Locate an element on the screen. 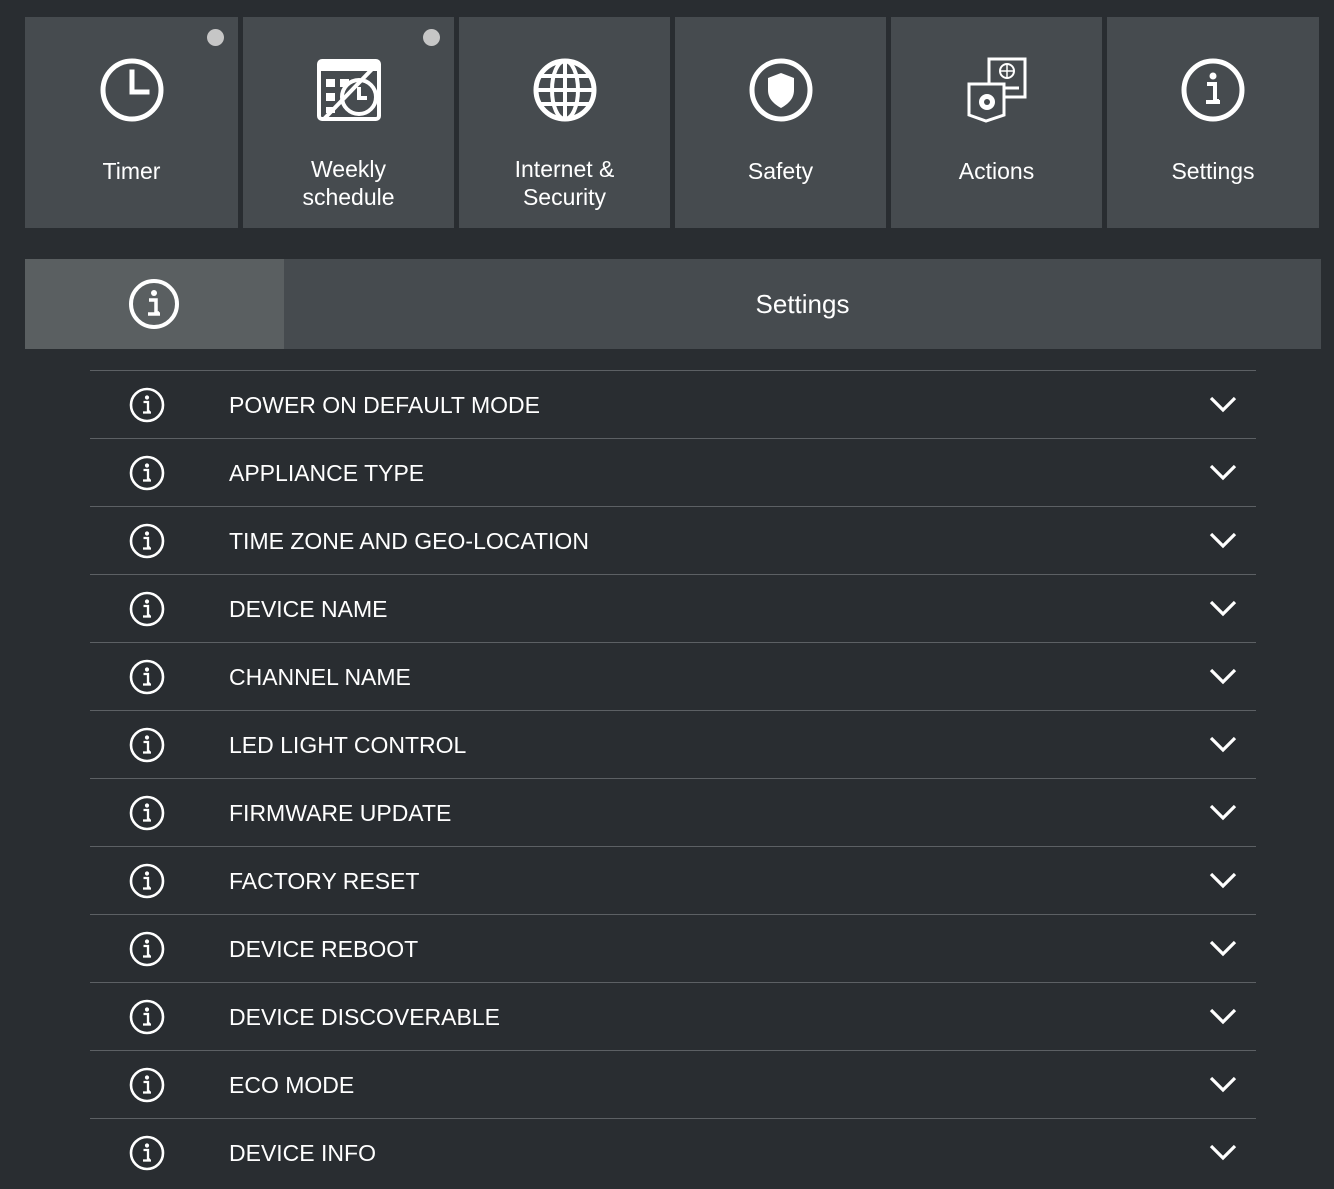 This screenshot has width=1334, height=1189. settings-row-device-reboot: DEVICE REBOOT is located at coordinates (673, 948).